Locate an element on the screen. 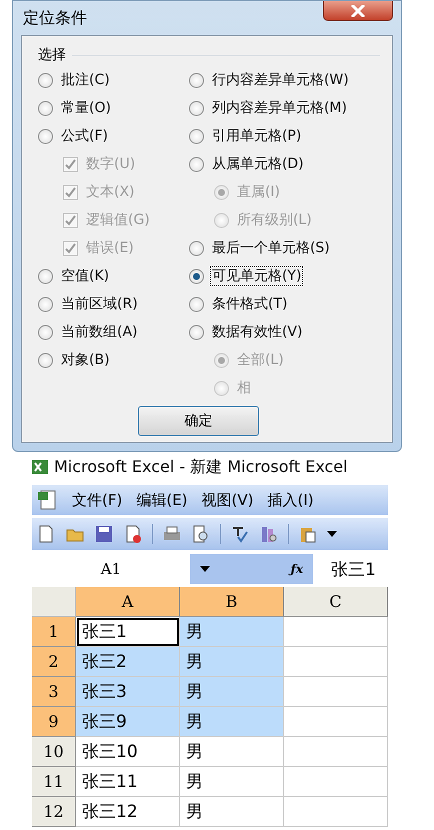 This screenshot has width=434, height=830. column-header: B is located at coordinates (232, 602).